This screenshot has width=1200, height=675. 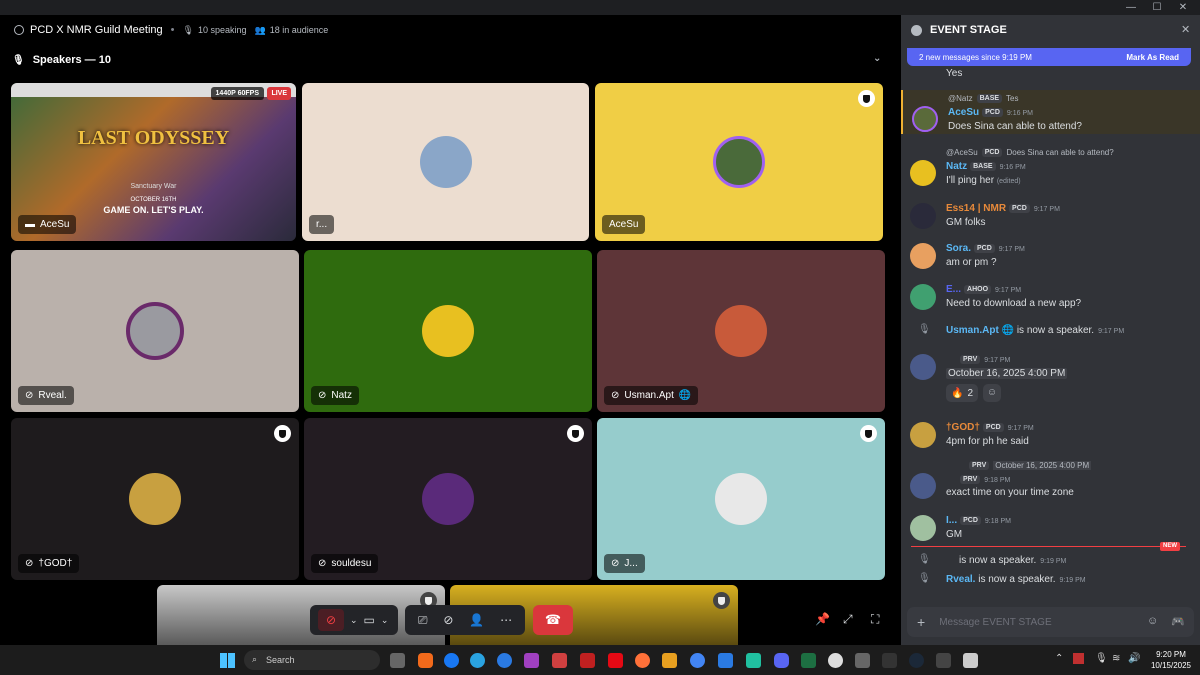 What do you see at coordinates (697, 660) in the screenshot?
I see `chrome-icon` at bounding box center [697, 660].